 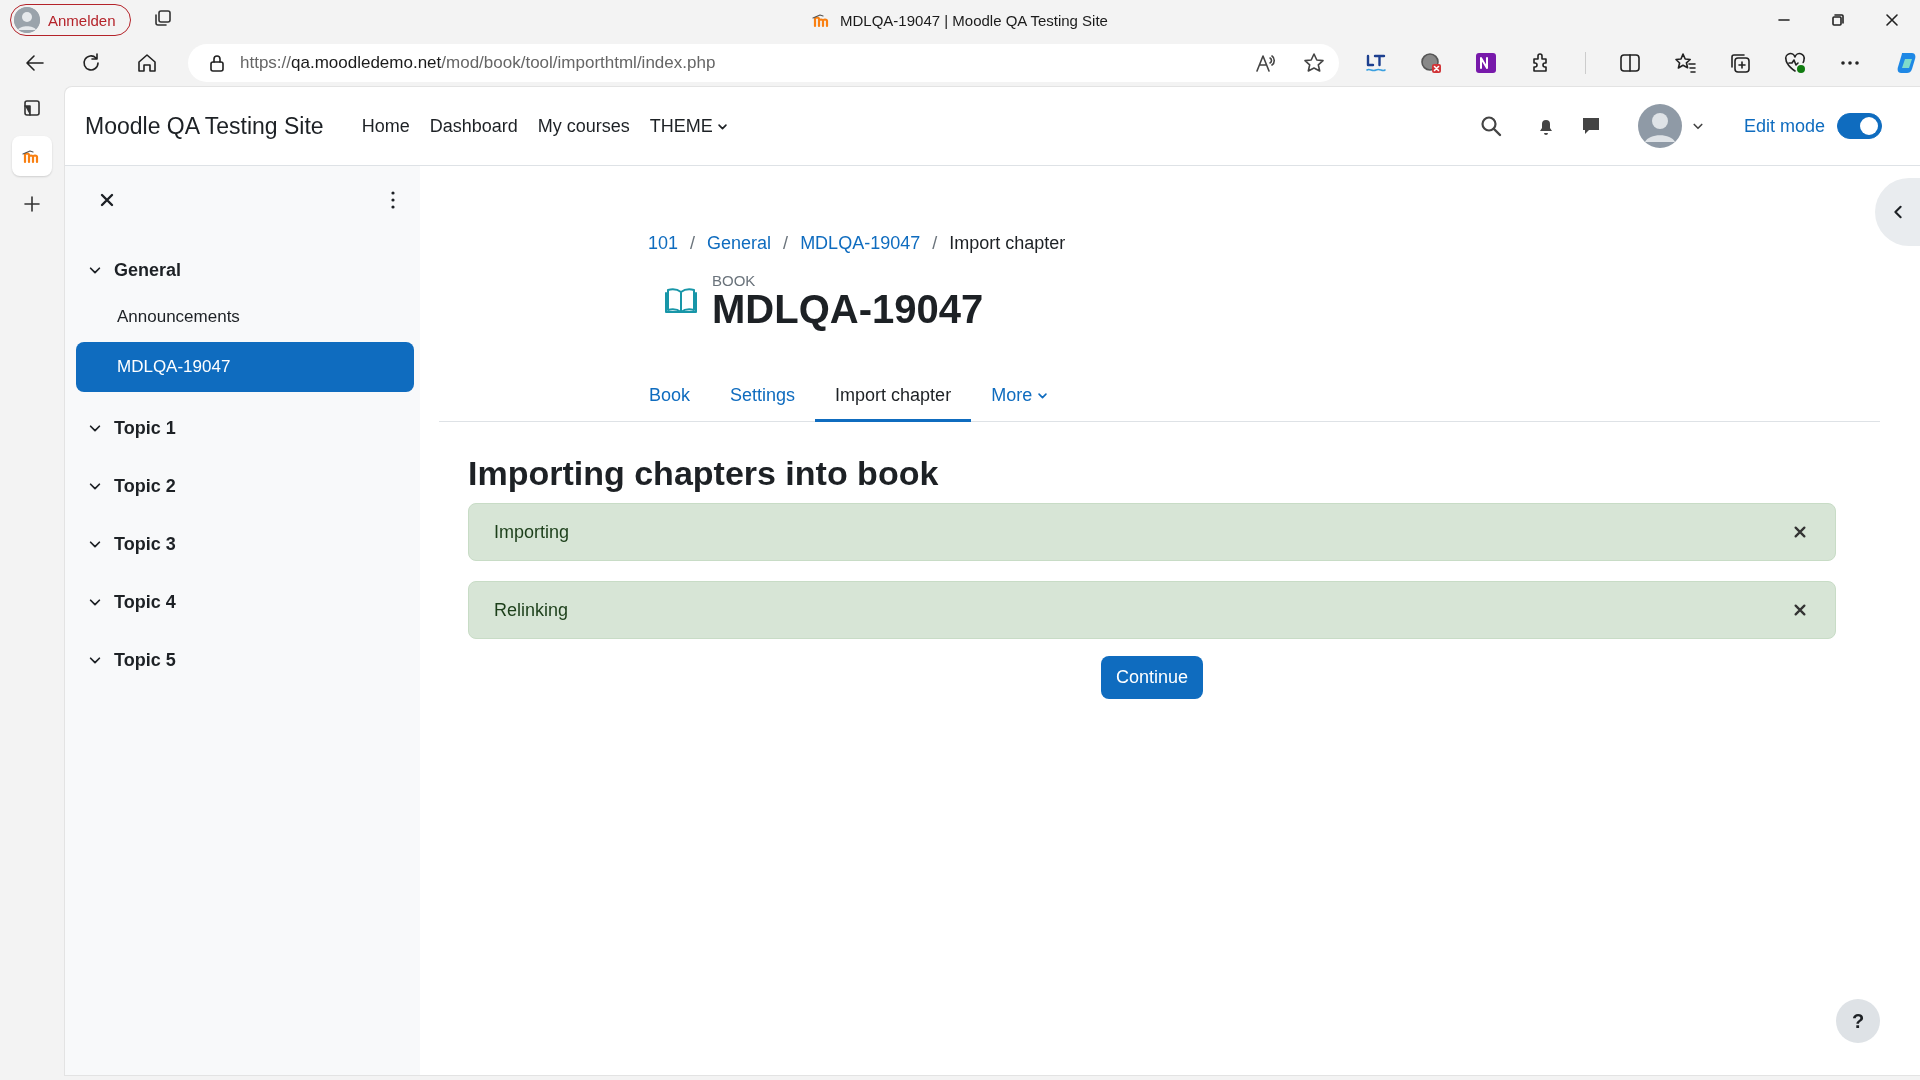 I want to click on site-name: Moodle QA Testing Site, so click(x=204, y=126).